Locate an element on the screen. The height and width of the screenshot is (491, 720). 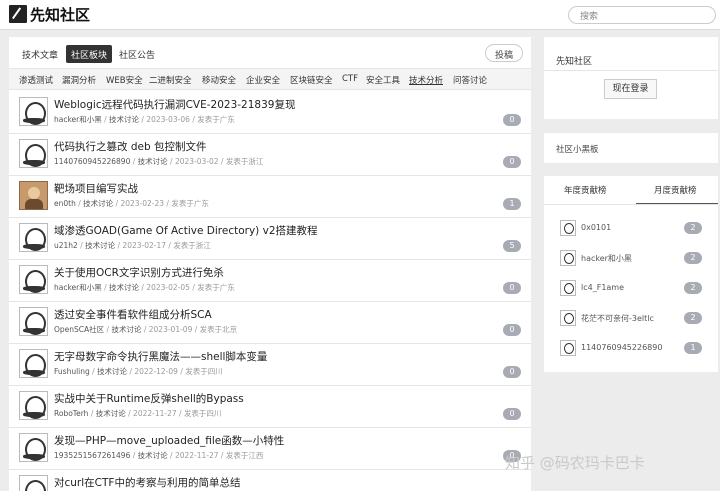
post-date: 2022-11-27 is located at coordinates (155, 413).